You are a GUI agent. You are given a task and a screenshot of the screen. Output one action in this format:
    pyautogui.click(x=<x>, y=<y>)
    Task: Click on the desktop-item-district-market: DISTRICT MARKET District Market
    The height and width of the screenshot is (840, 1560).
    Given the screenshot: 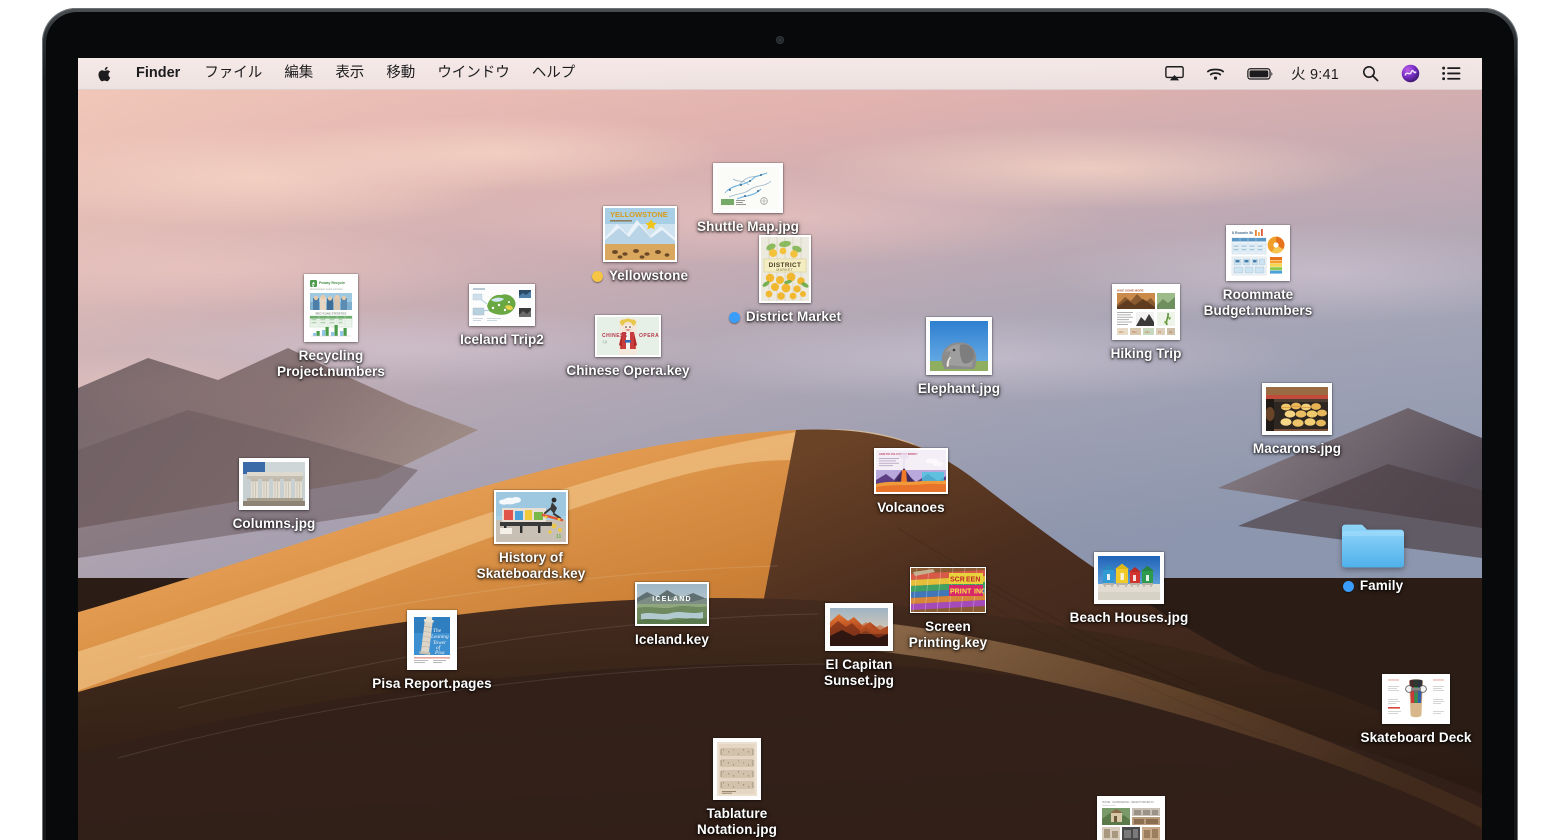 What is the action you would take?
    pyautogui.click(x=785, y=280)
    